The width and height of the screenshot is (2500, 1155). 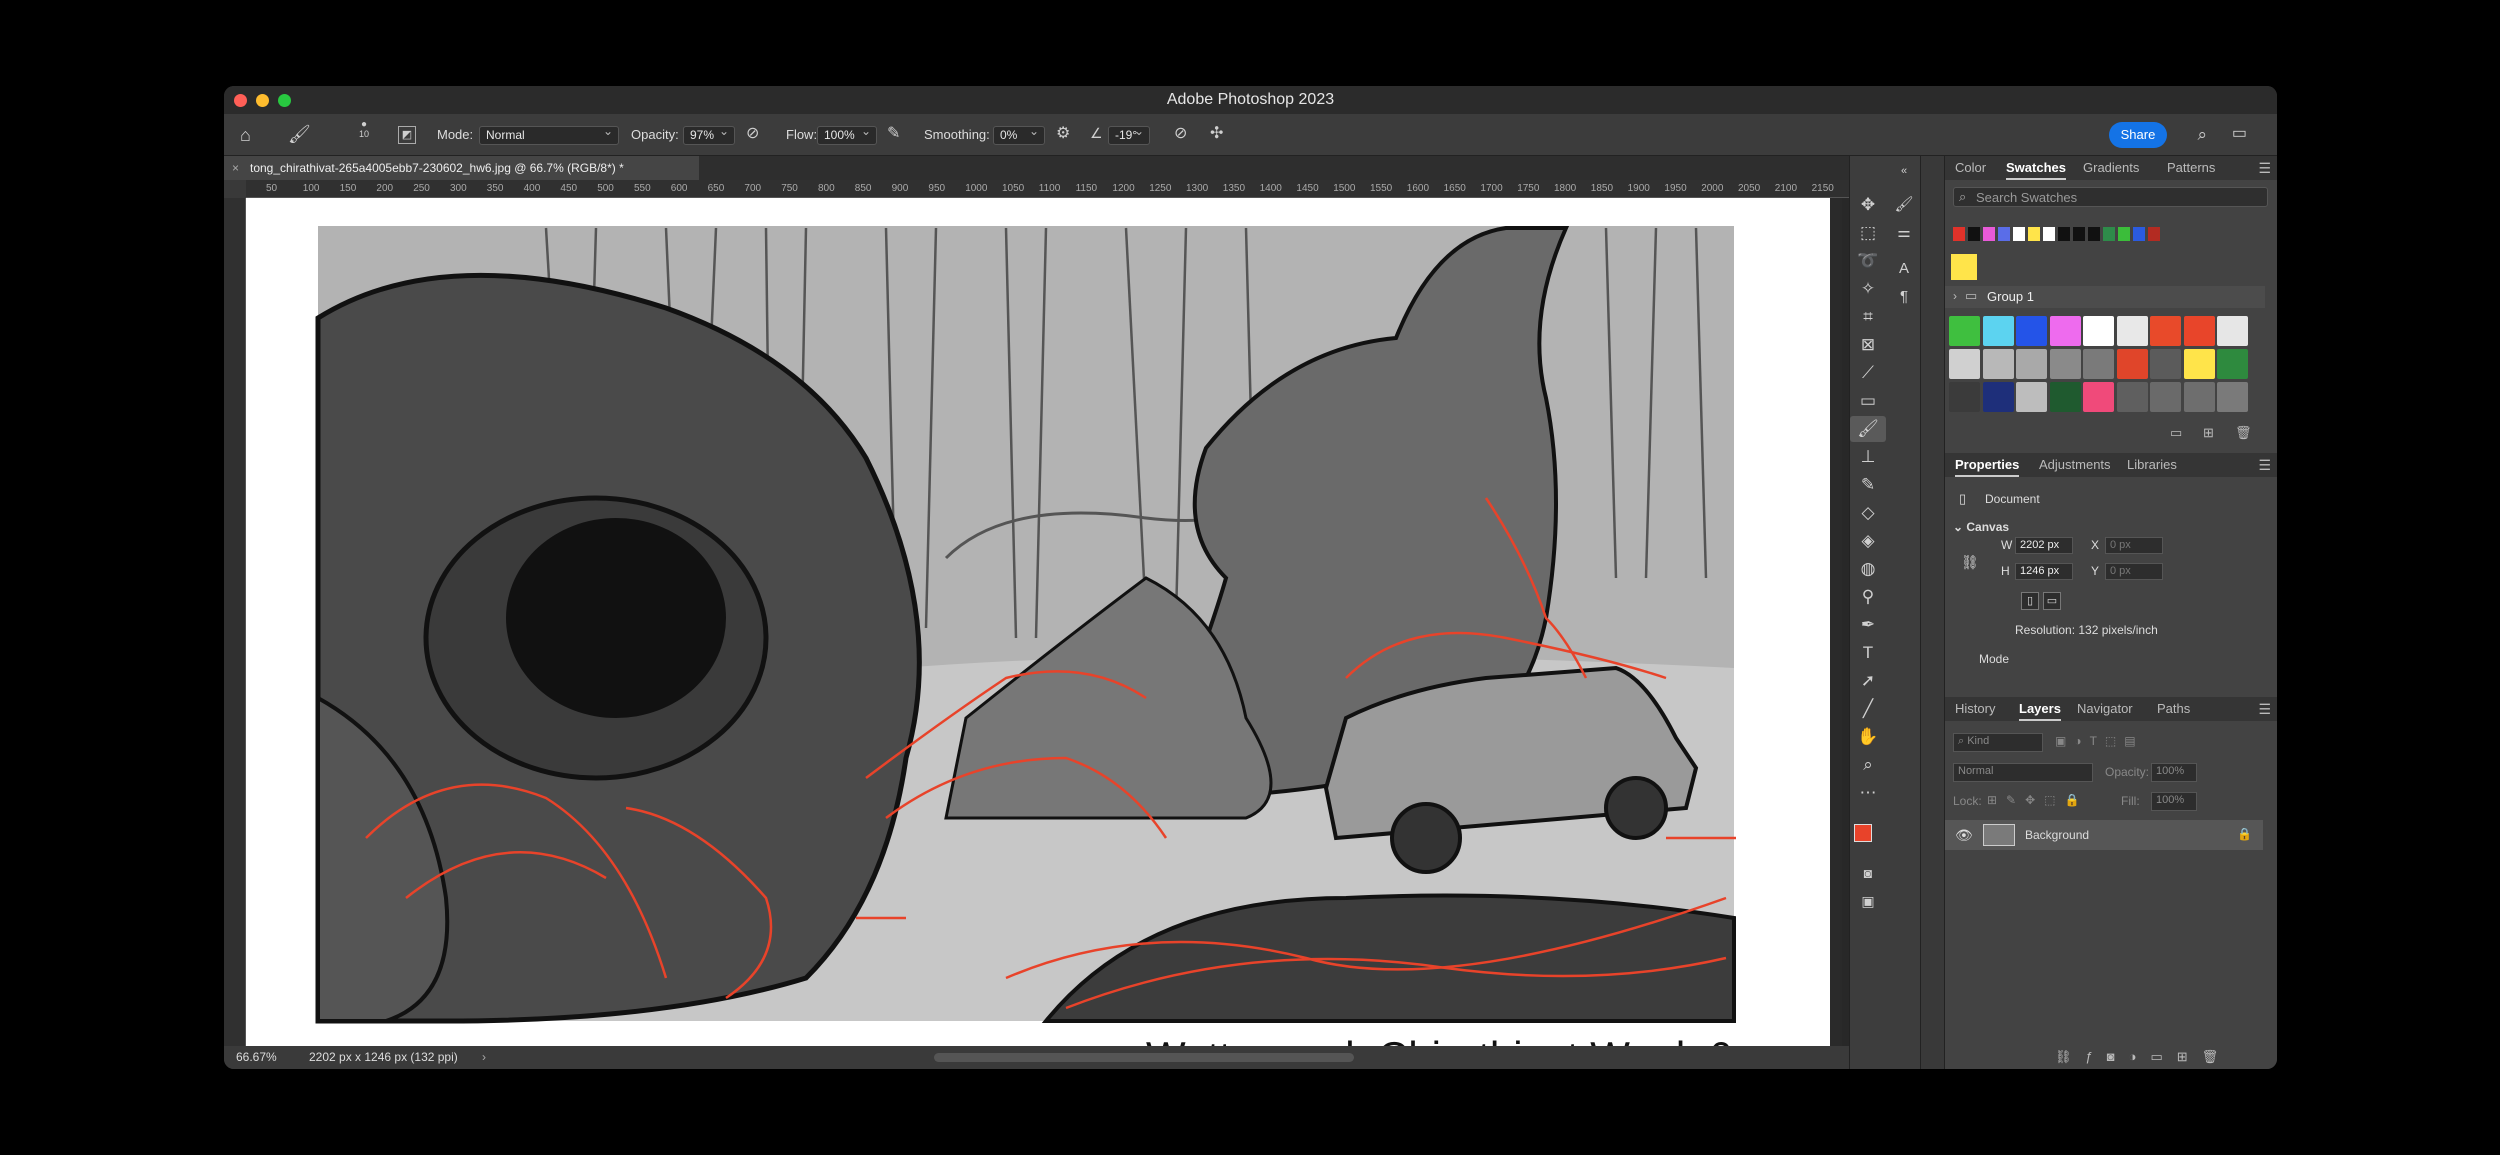 I want to click on pressure-size-icon: ⊘, so click(x=1180, y=134).